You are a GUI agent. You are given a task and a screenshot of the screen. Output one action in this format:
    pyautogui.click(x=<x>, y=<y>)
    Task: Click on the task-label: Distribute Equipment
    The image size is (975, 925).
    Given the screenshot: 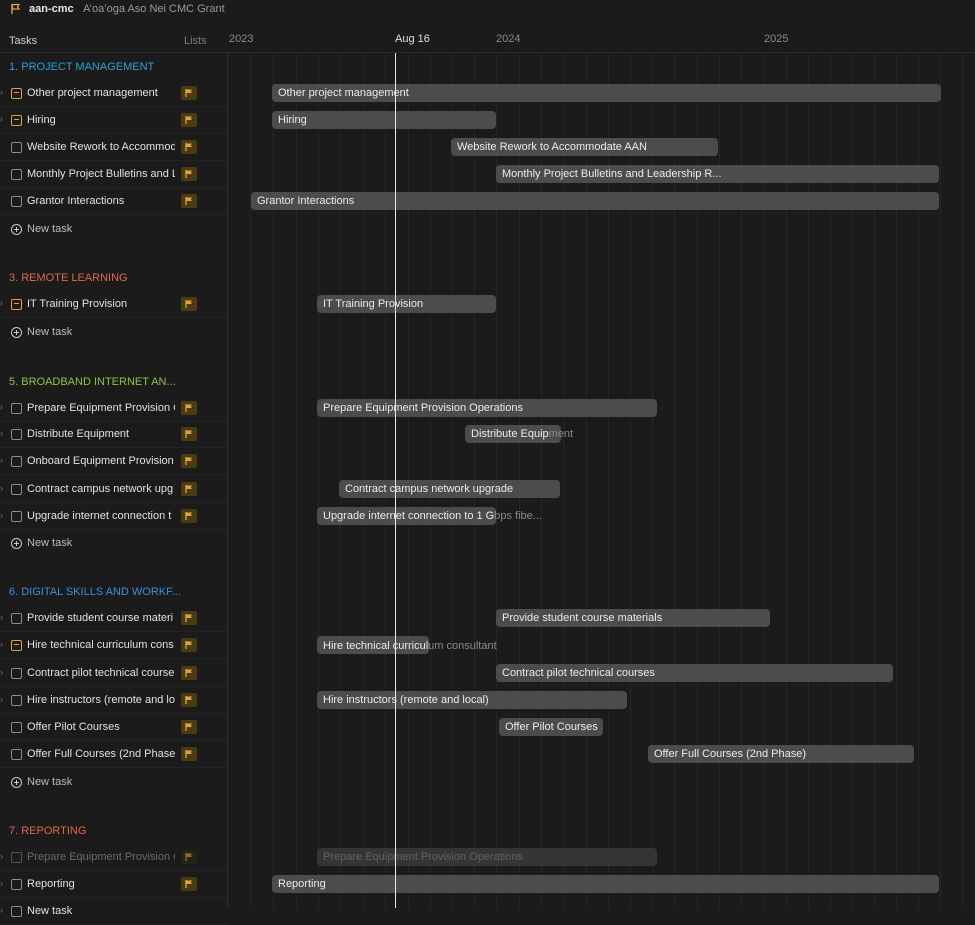 What is the action you would take?
    pyautogui.click(x=101, y=434)
    